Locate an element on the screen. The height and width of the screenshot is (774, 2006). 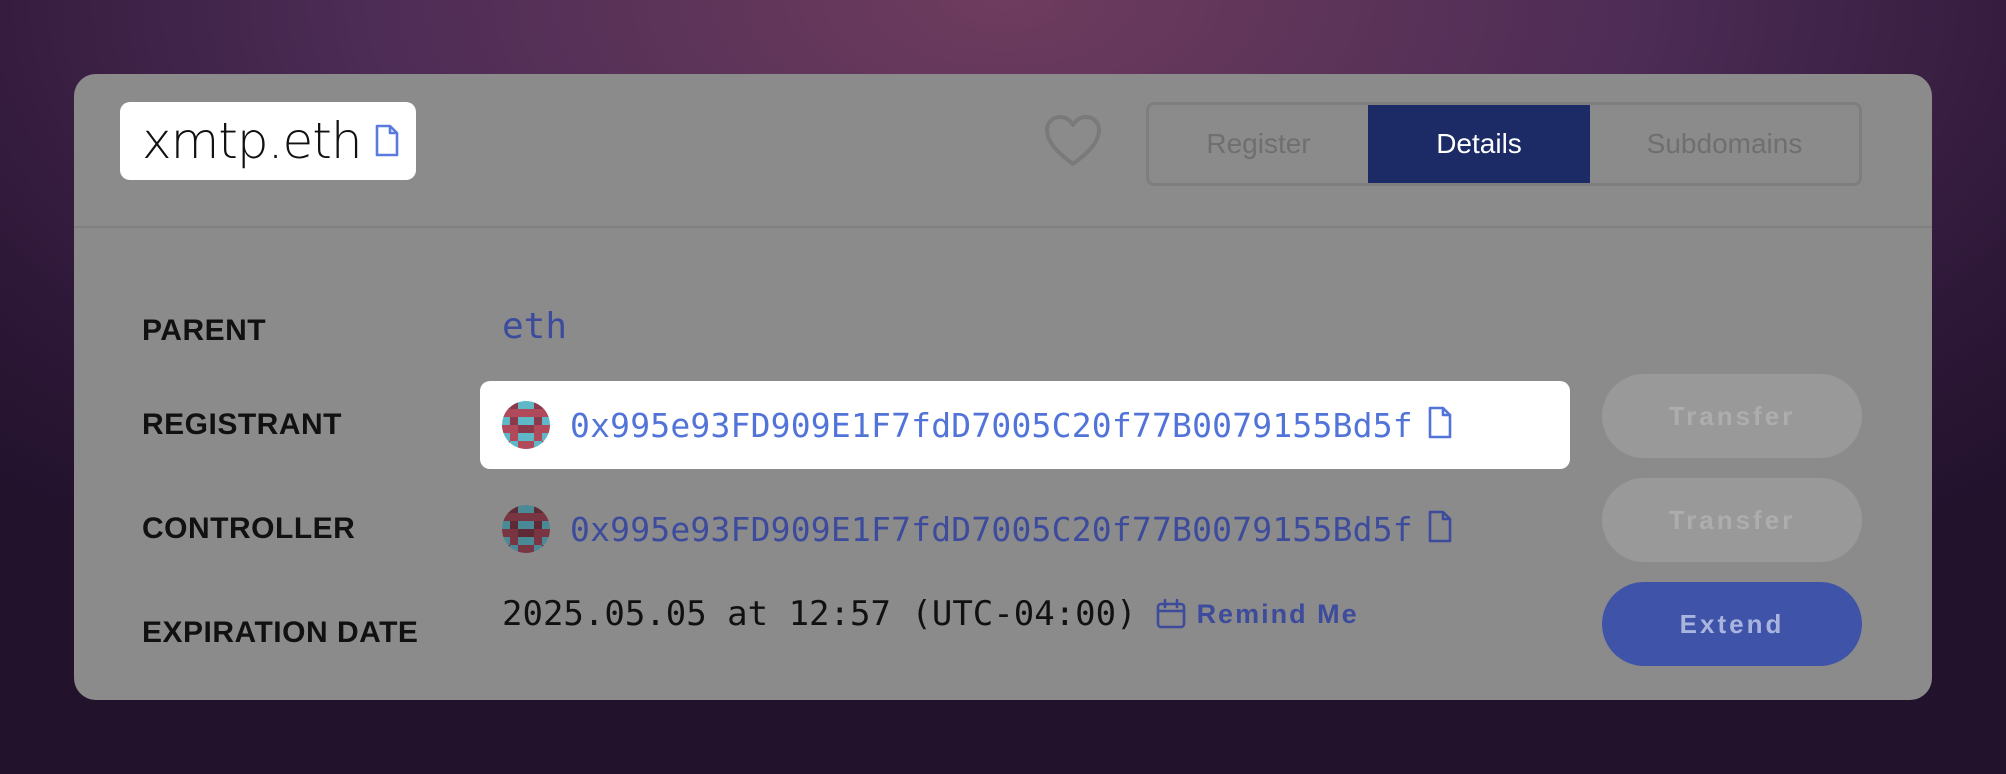
expiration-date: 2025.05.05 at 12:57 (UTC-04:00) is located at coordinates (819, 614).